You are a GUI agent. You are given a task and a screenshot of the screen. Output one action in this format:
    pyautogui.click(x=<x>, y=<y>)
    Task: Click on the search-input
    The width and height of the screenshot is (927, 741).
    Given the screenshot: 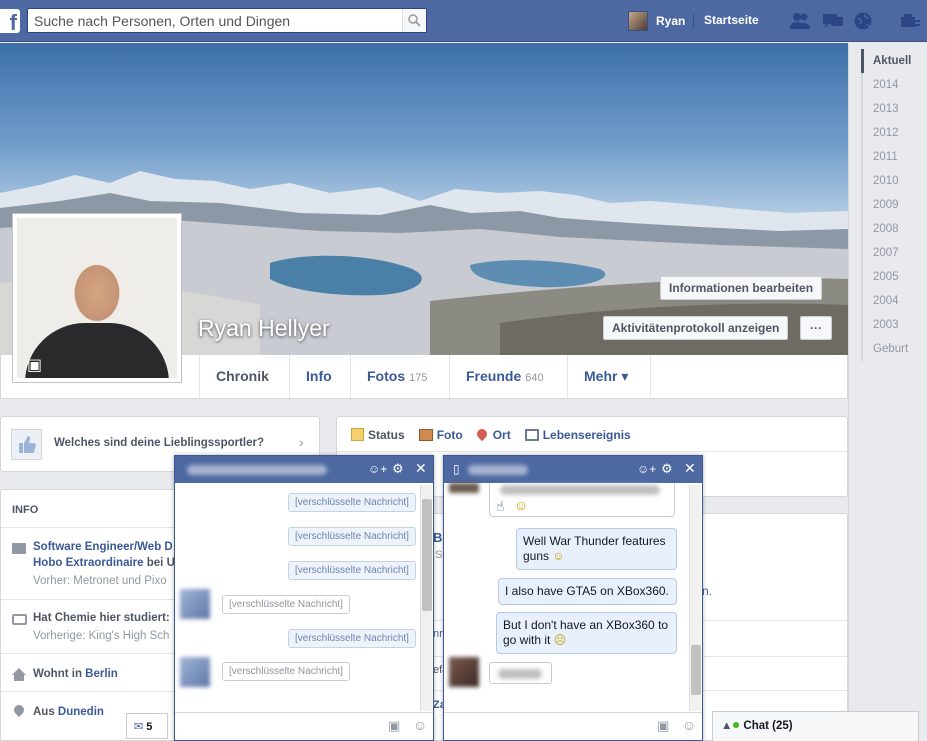 What is the action you would take?
    pyautogui.click(x=213, y=20)
    